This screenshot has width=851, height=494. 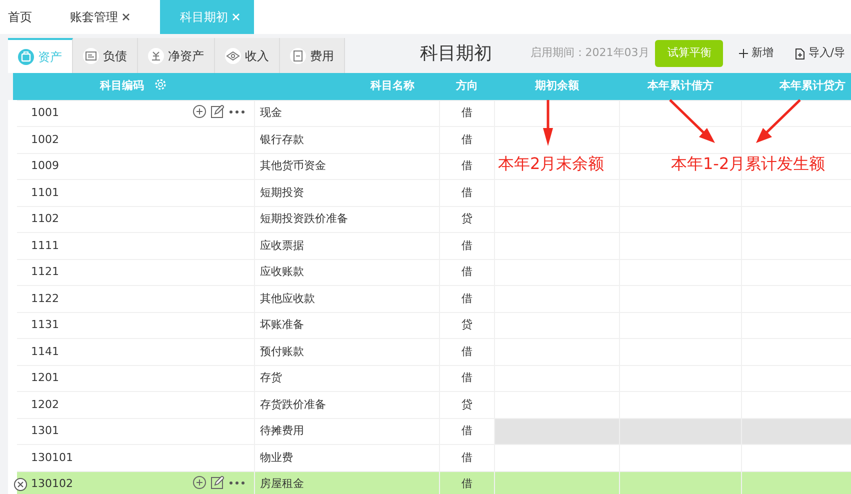 I want to click on column-header: 科目编码, so click(x=122, y=85).